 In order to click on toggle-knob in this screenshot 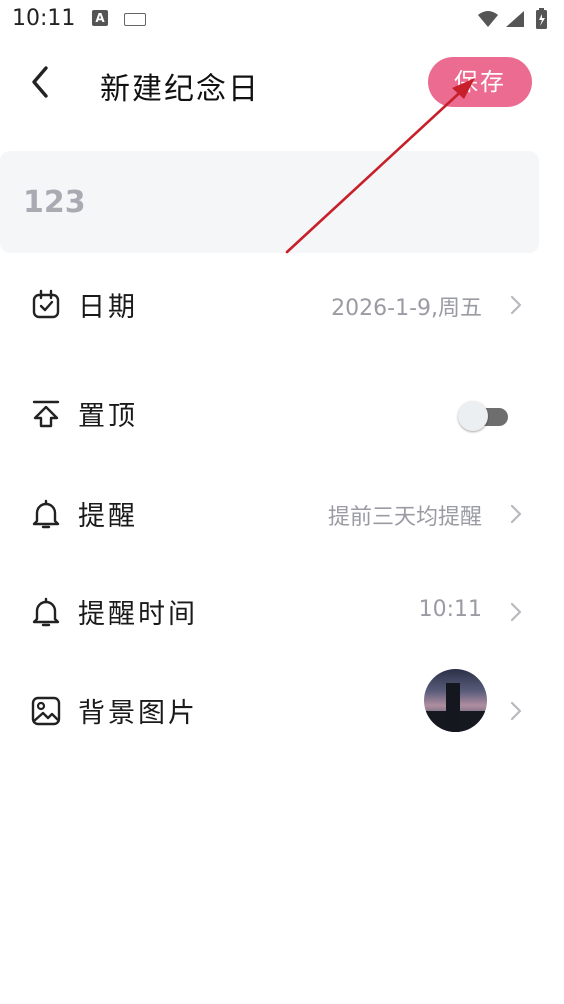, I will do `click(473, 416)`.